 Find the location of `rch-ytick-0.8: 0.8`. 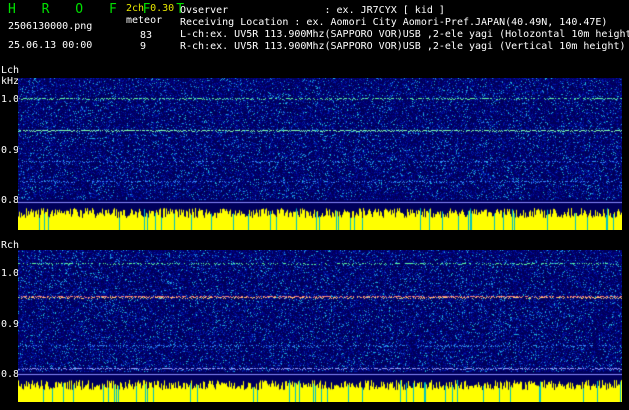

rch-ytick-0.8: 0.8 is located at coordinates (10, 374).